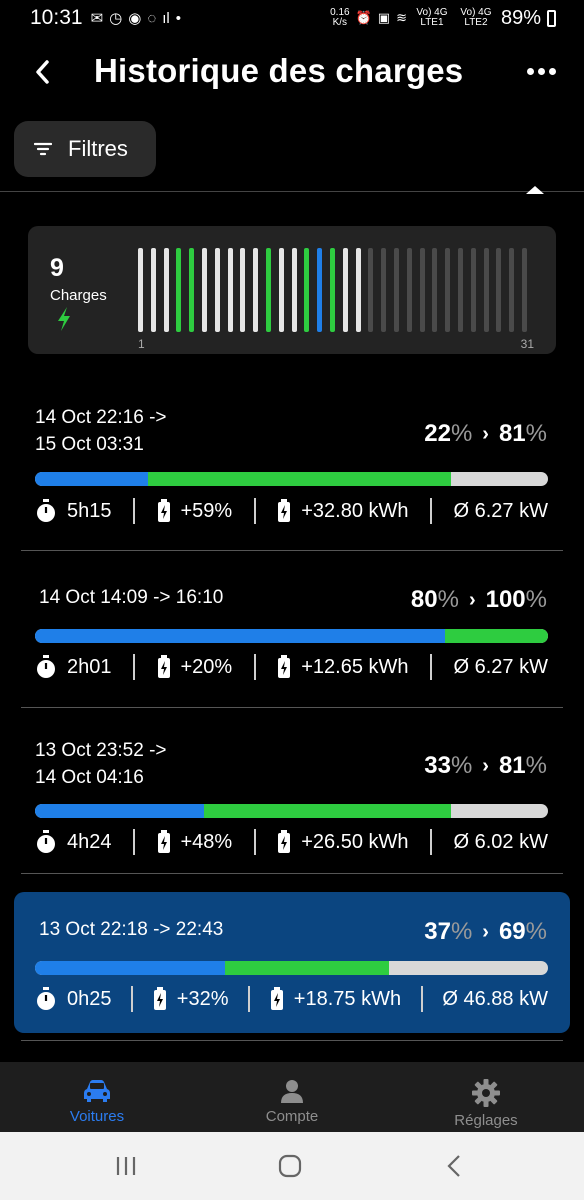 The width and height of the screenshot is (584, 1200). Describe the element at coordinates (73, 842) in the screenshot. I see `stat-duration: 4h24` at that location.